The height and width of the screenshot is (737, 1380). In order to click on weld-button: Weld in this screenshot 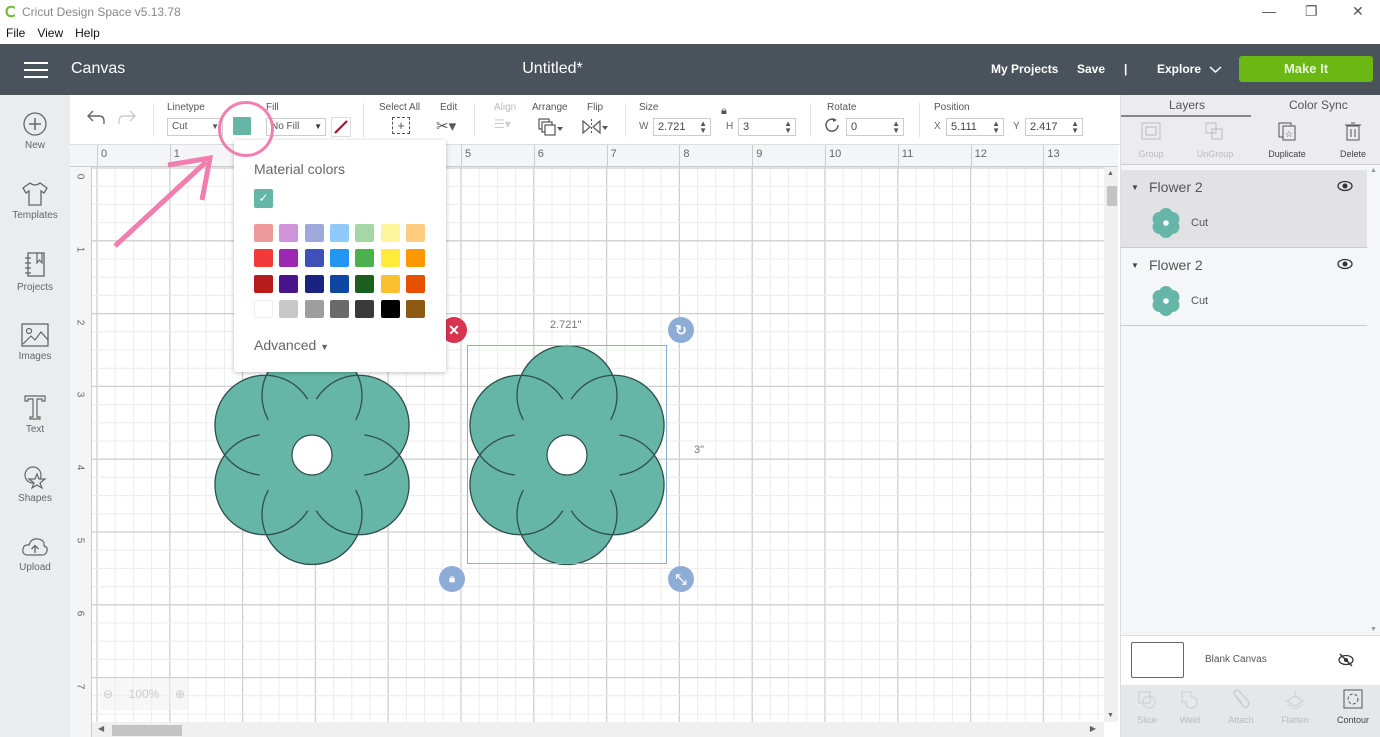, I will do `click(1190, 707)`.